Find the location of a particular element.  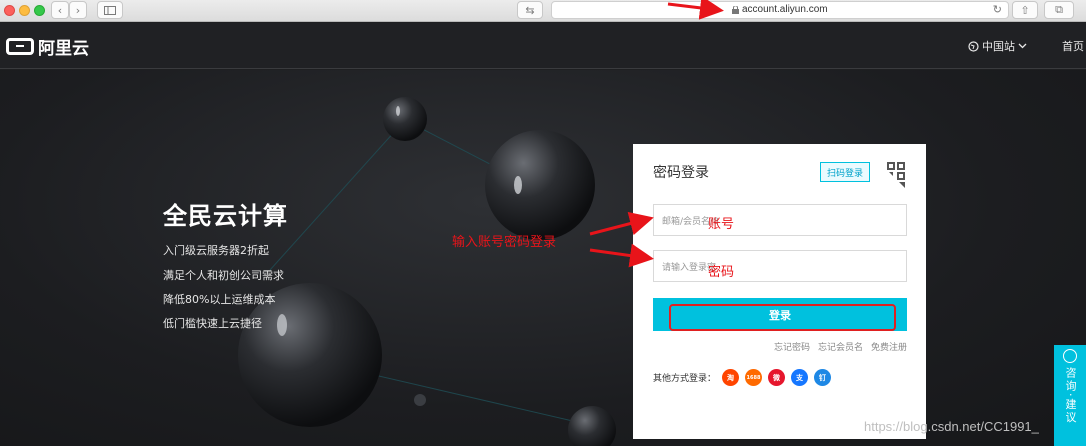

forward-button: › is located at coordinates (78, 10).